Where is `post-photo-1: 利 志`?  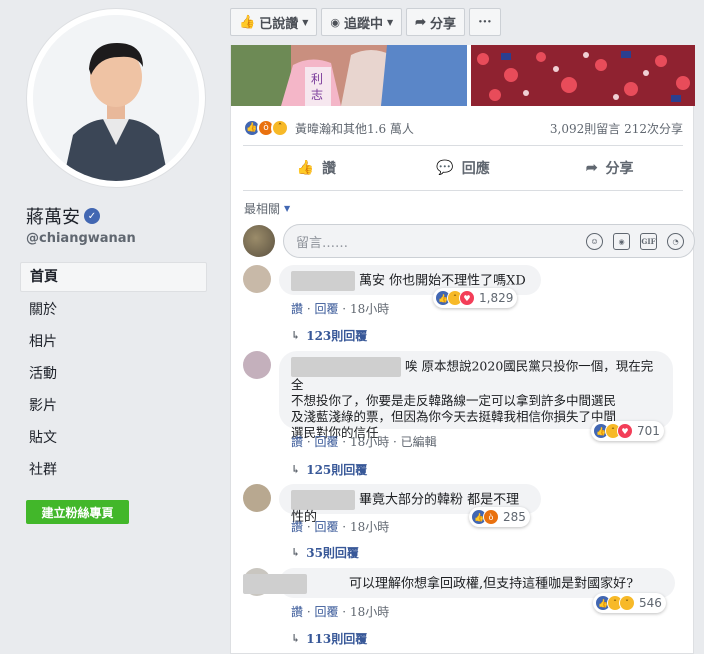 post-photo-1: 利 志 is located at coordinates (349, 75).